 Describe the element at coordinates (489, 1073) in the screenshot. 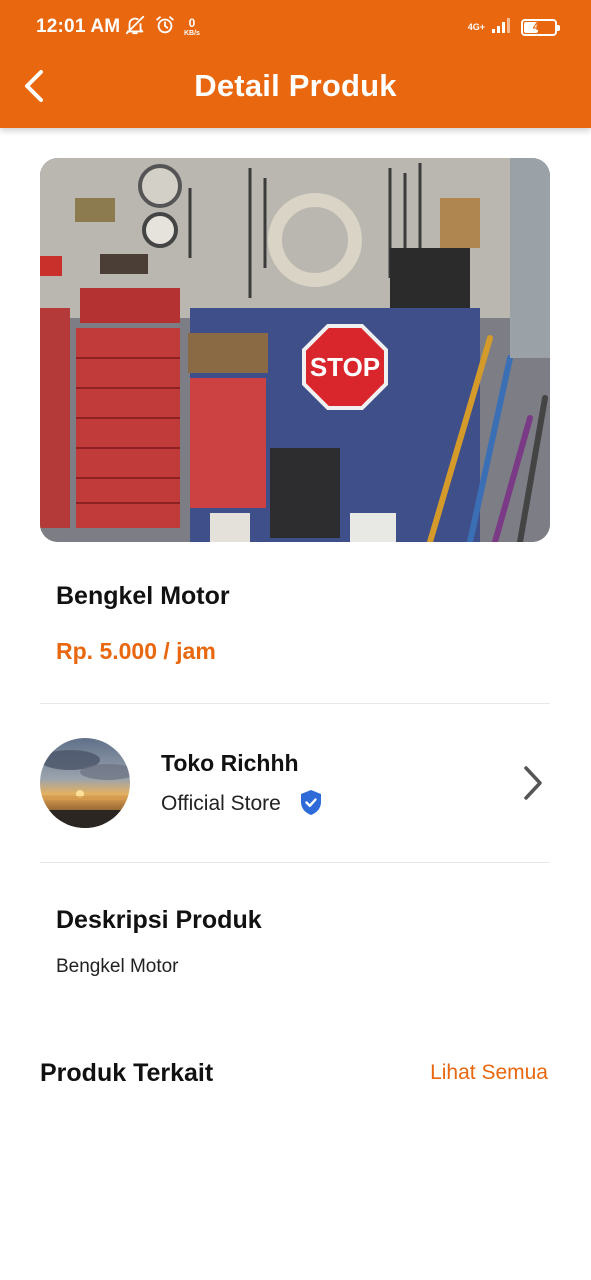

I see `see-all-link: Lihat Semua` at that location.